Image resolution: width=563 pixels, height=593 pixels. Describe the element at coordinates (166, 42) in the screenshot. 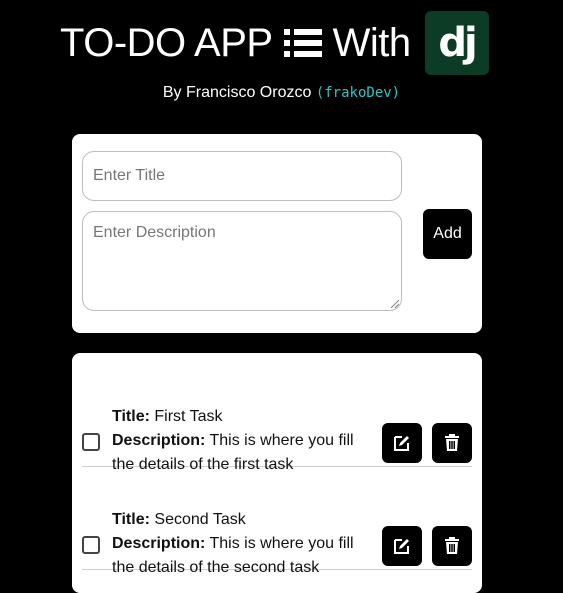

I see `app-title: TO-DO APP` at that location.